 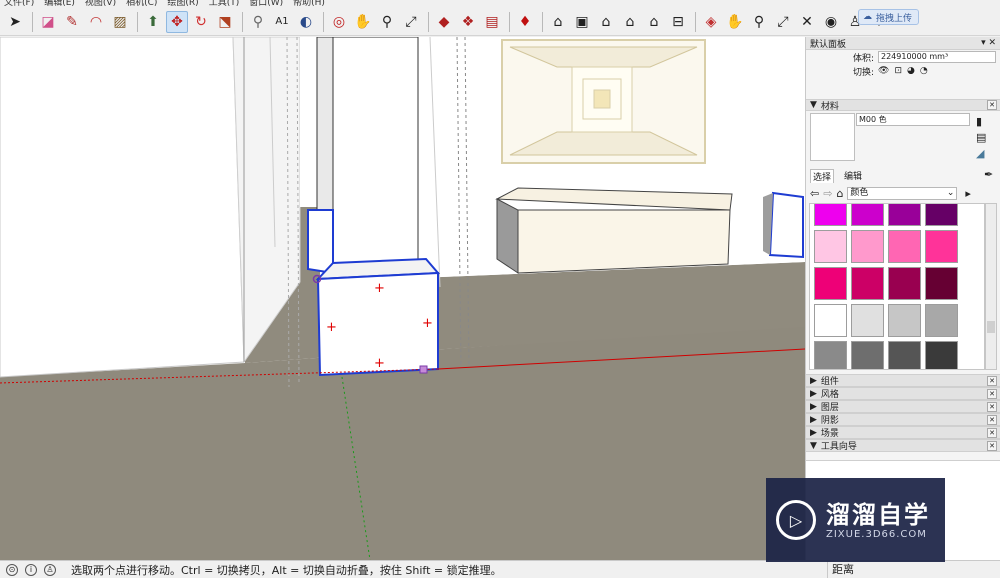 What do you see at coordinates (711, 22) in the screenshot?
I see `section-plane-icon: ◈` at bounding box center [711, 22].